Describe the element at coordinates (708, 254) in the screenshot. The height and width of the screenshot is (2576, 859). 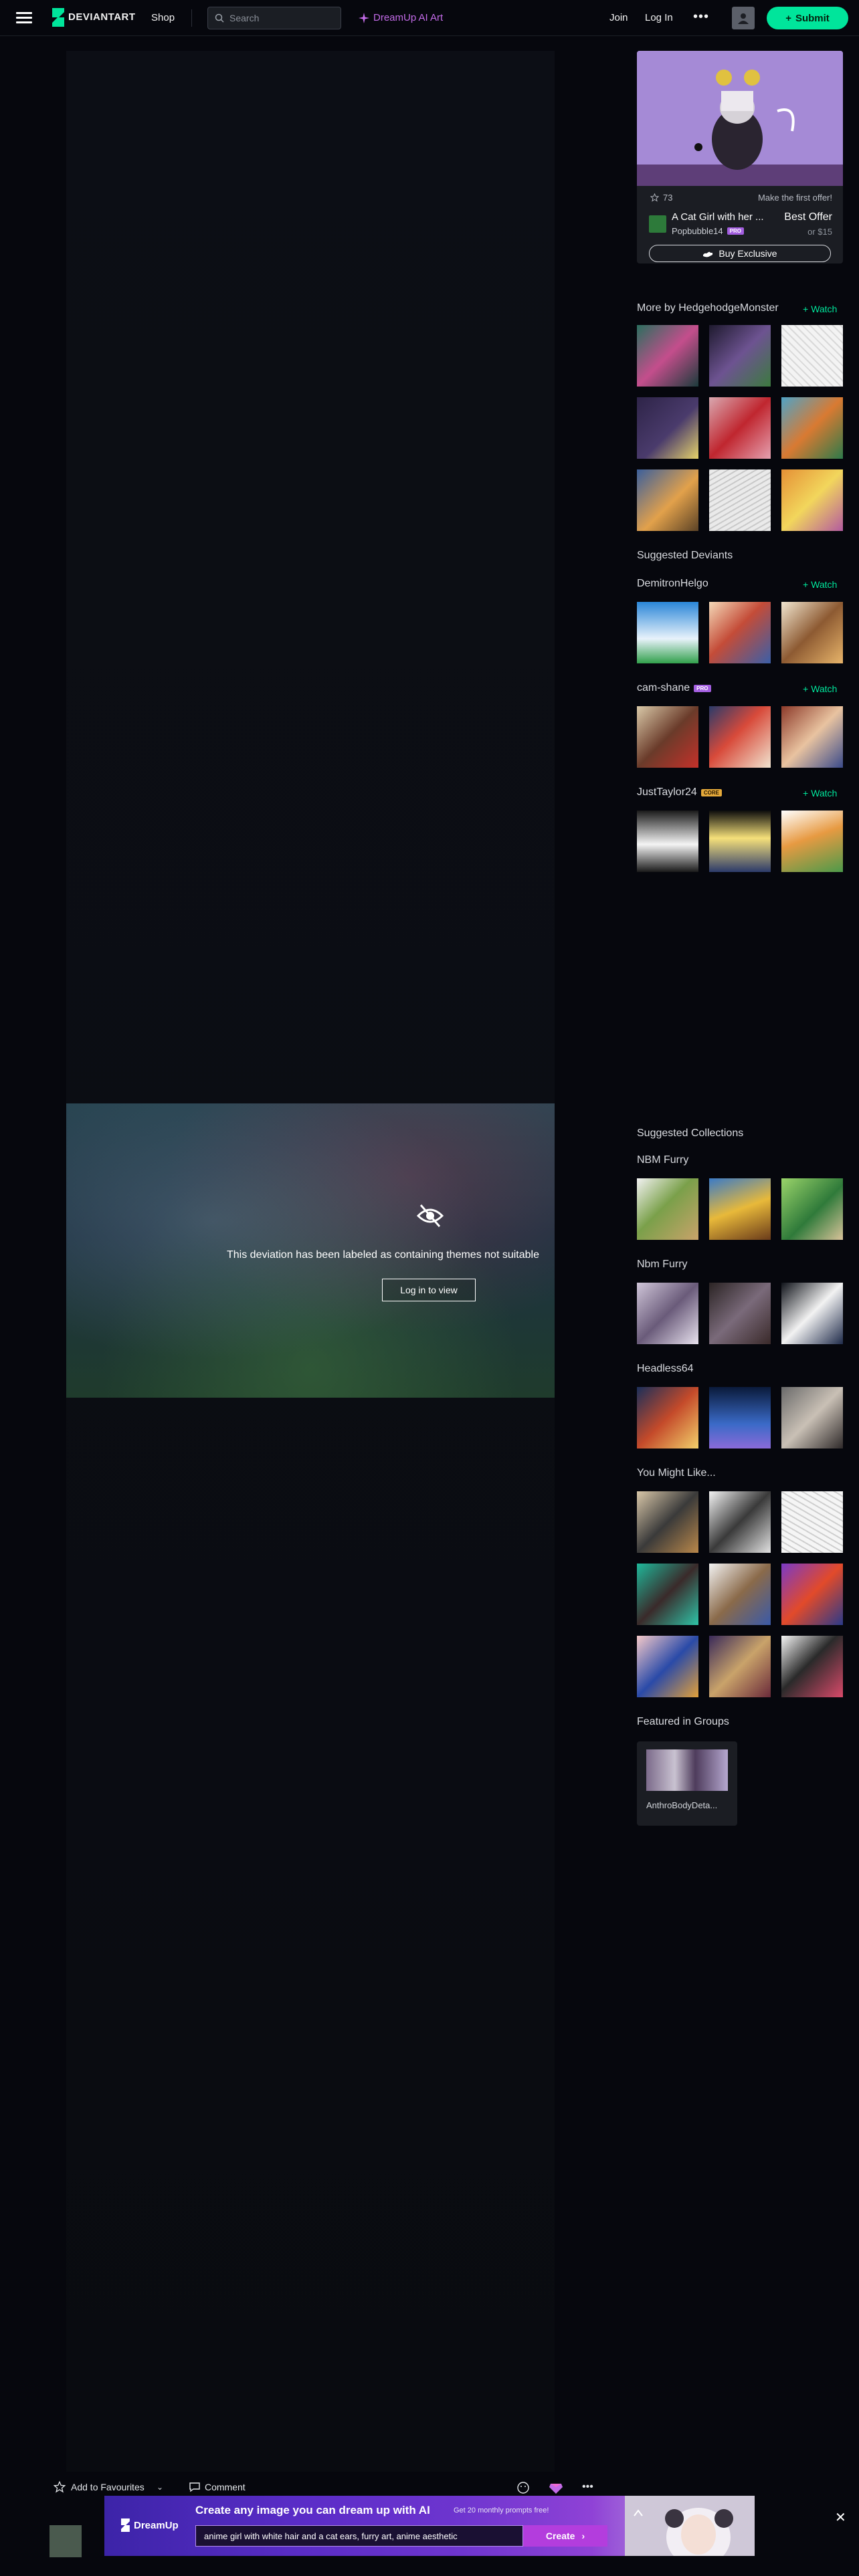
I see `hand-icon` at that location.